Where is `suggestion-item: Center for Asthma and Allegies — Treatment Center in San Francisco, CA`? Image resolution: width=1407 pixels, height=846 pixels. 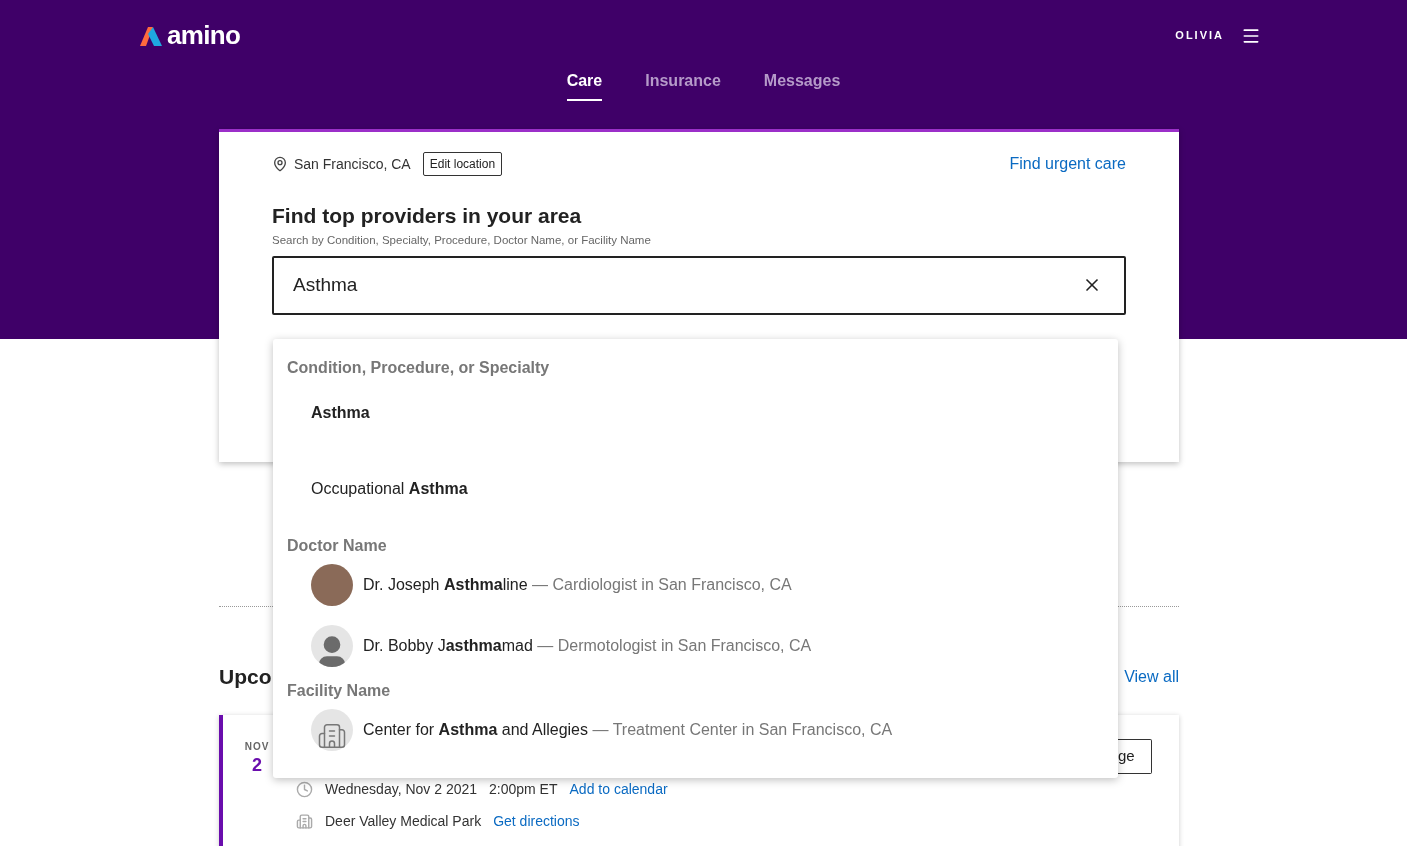 suggestion-item: Center for Asthma and Allegies — Treatment Center in San Francisco, CA is located at coordinates (702, 730).